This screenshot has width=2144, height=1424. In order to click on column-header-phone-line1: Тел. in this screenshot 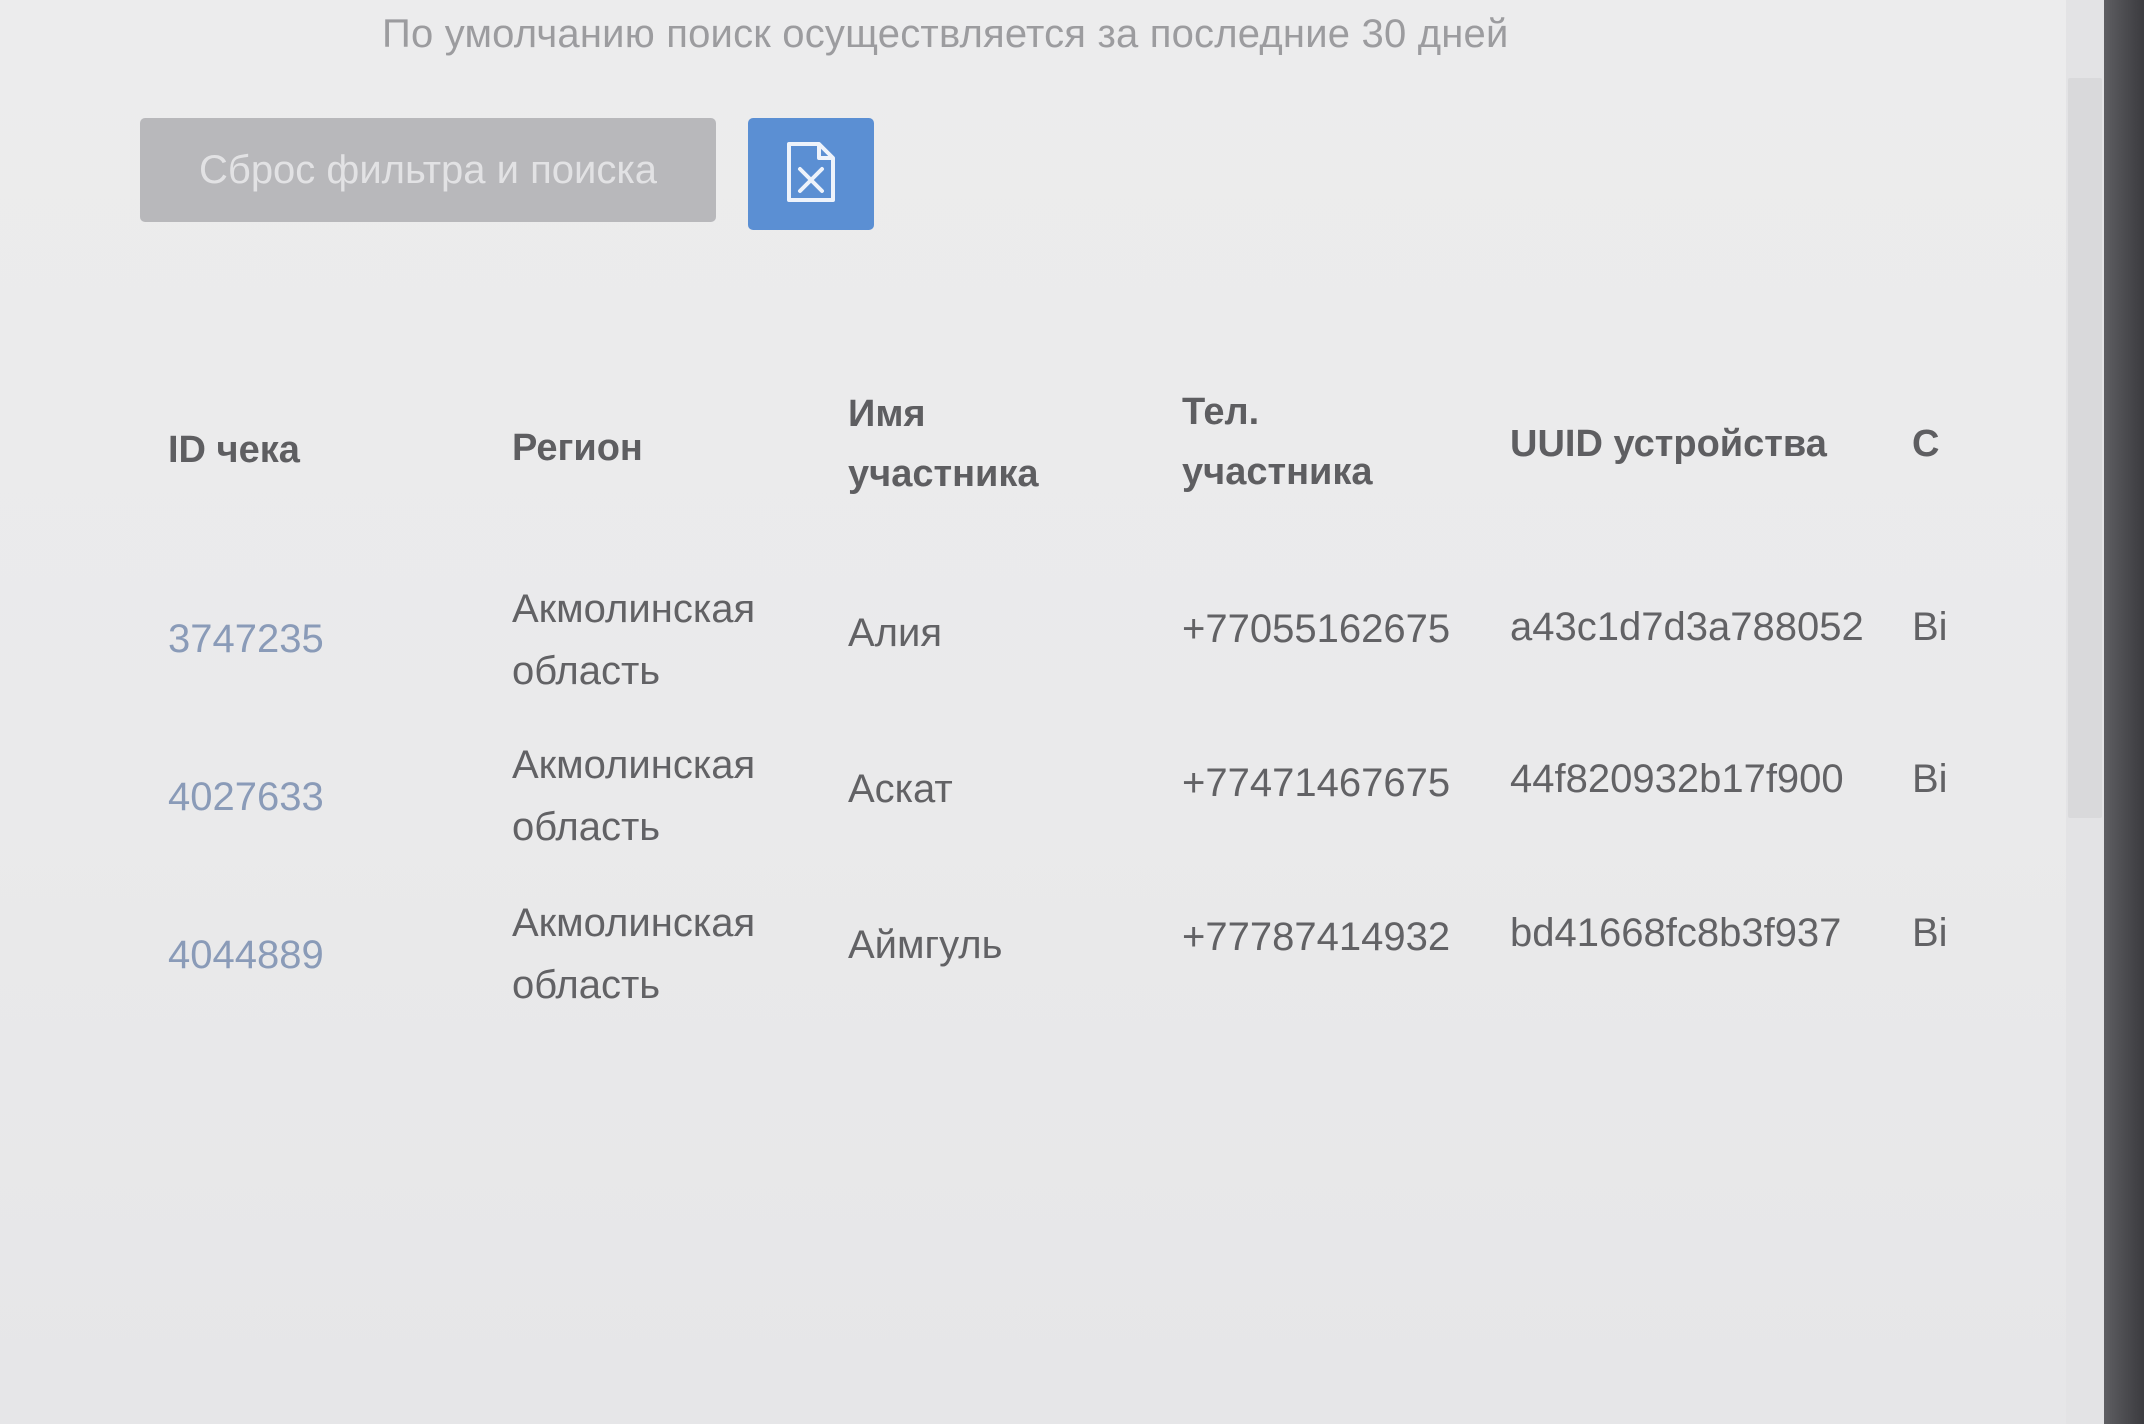, I will do `click(1221, 412)`.